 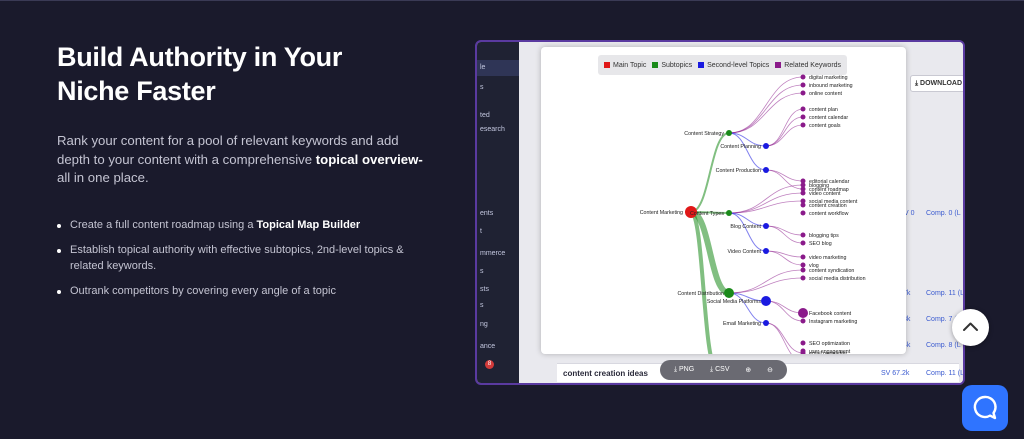 I want to click on scroll-to-top-button, so click(x=970, y=327).